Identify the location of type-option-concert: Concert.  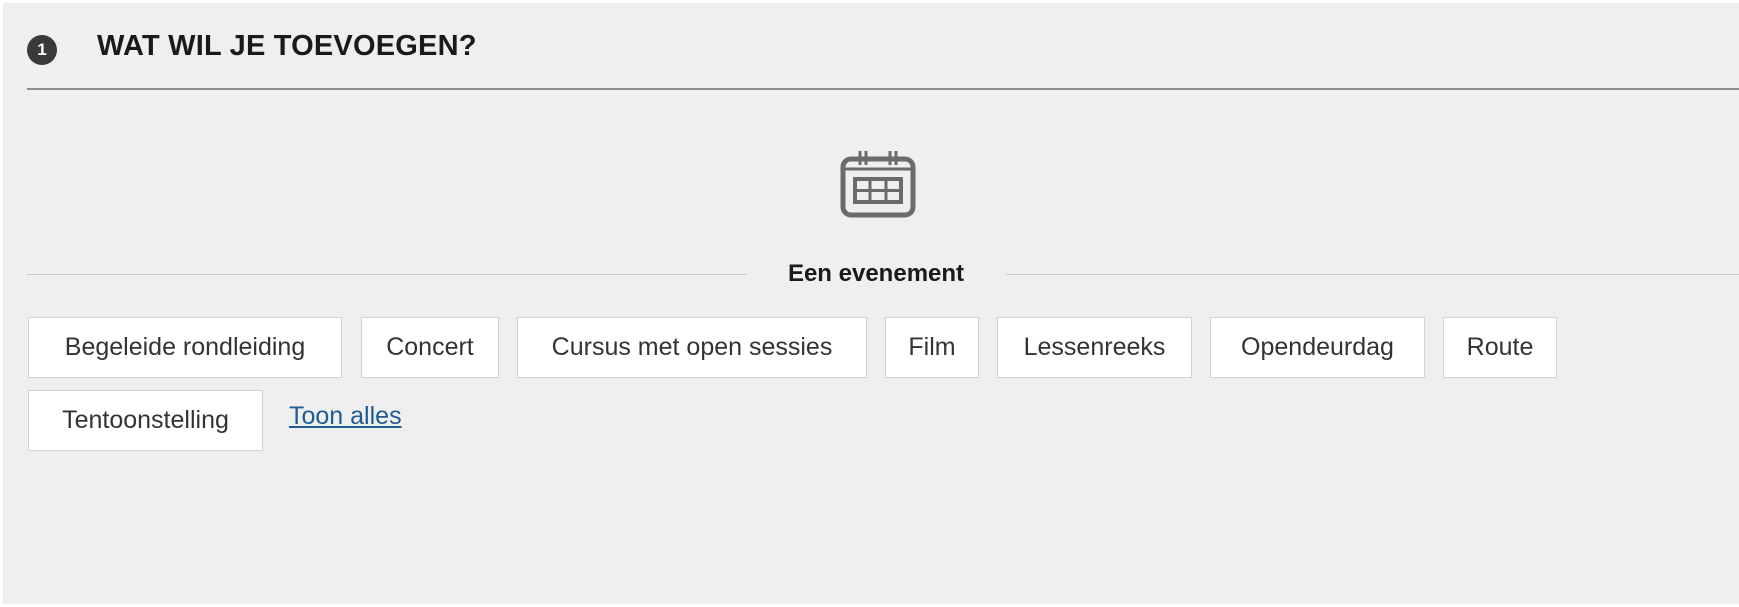
(430, 347).